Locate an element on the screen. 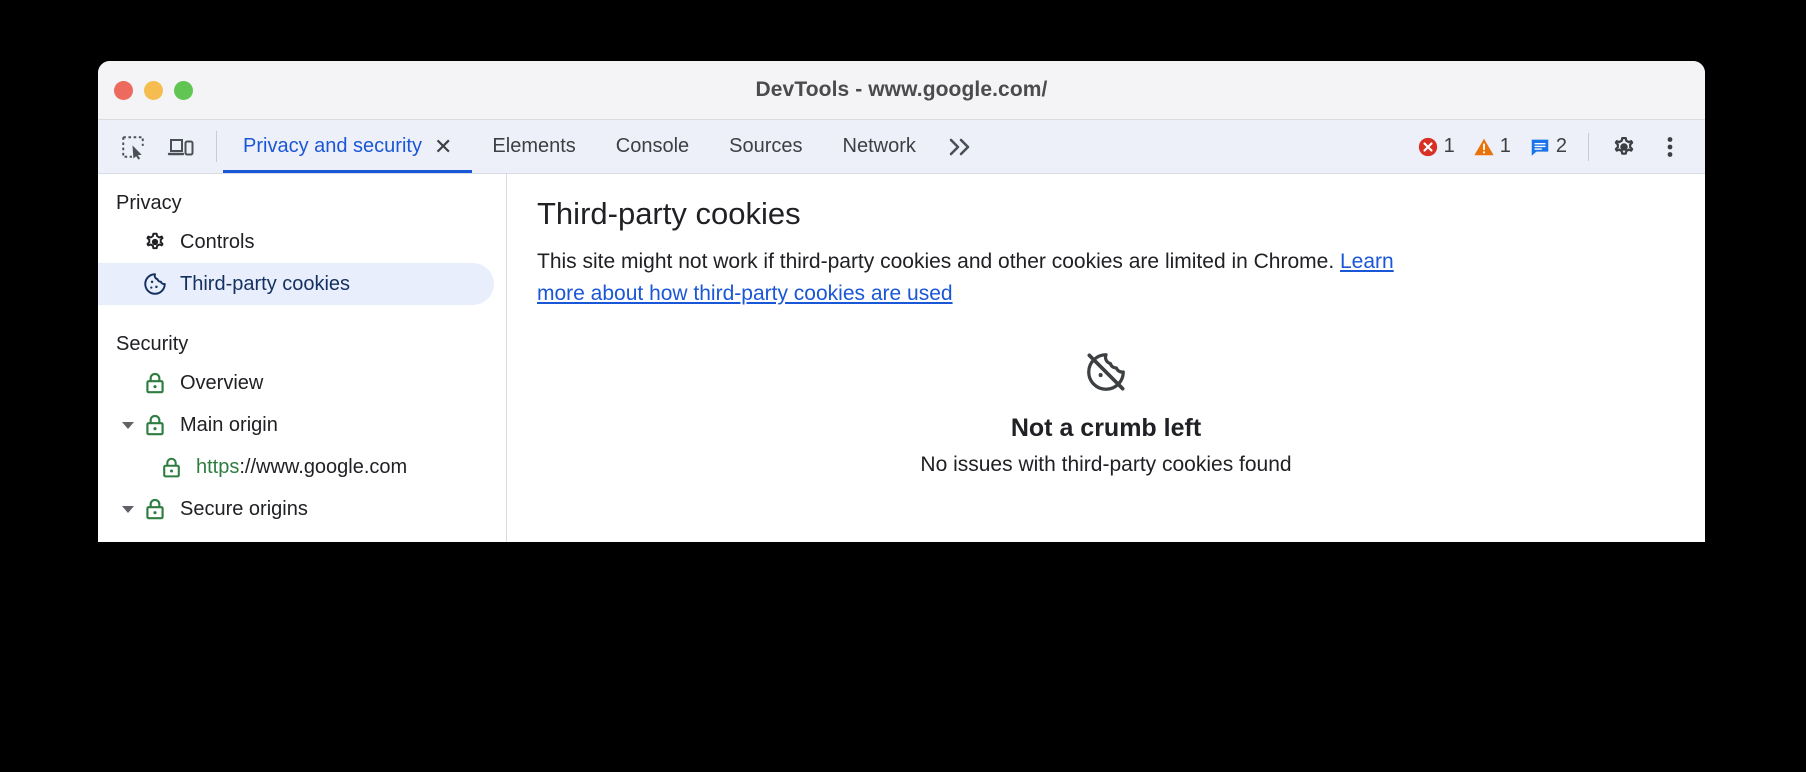  warning-count-label: 1 is located at coordinates (1505, 146).